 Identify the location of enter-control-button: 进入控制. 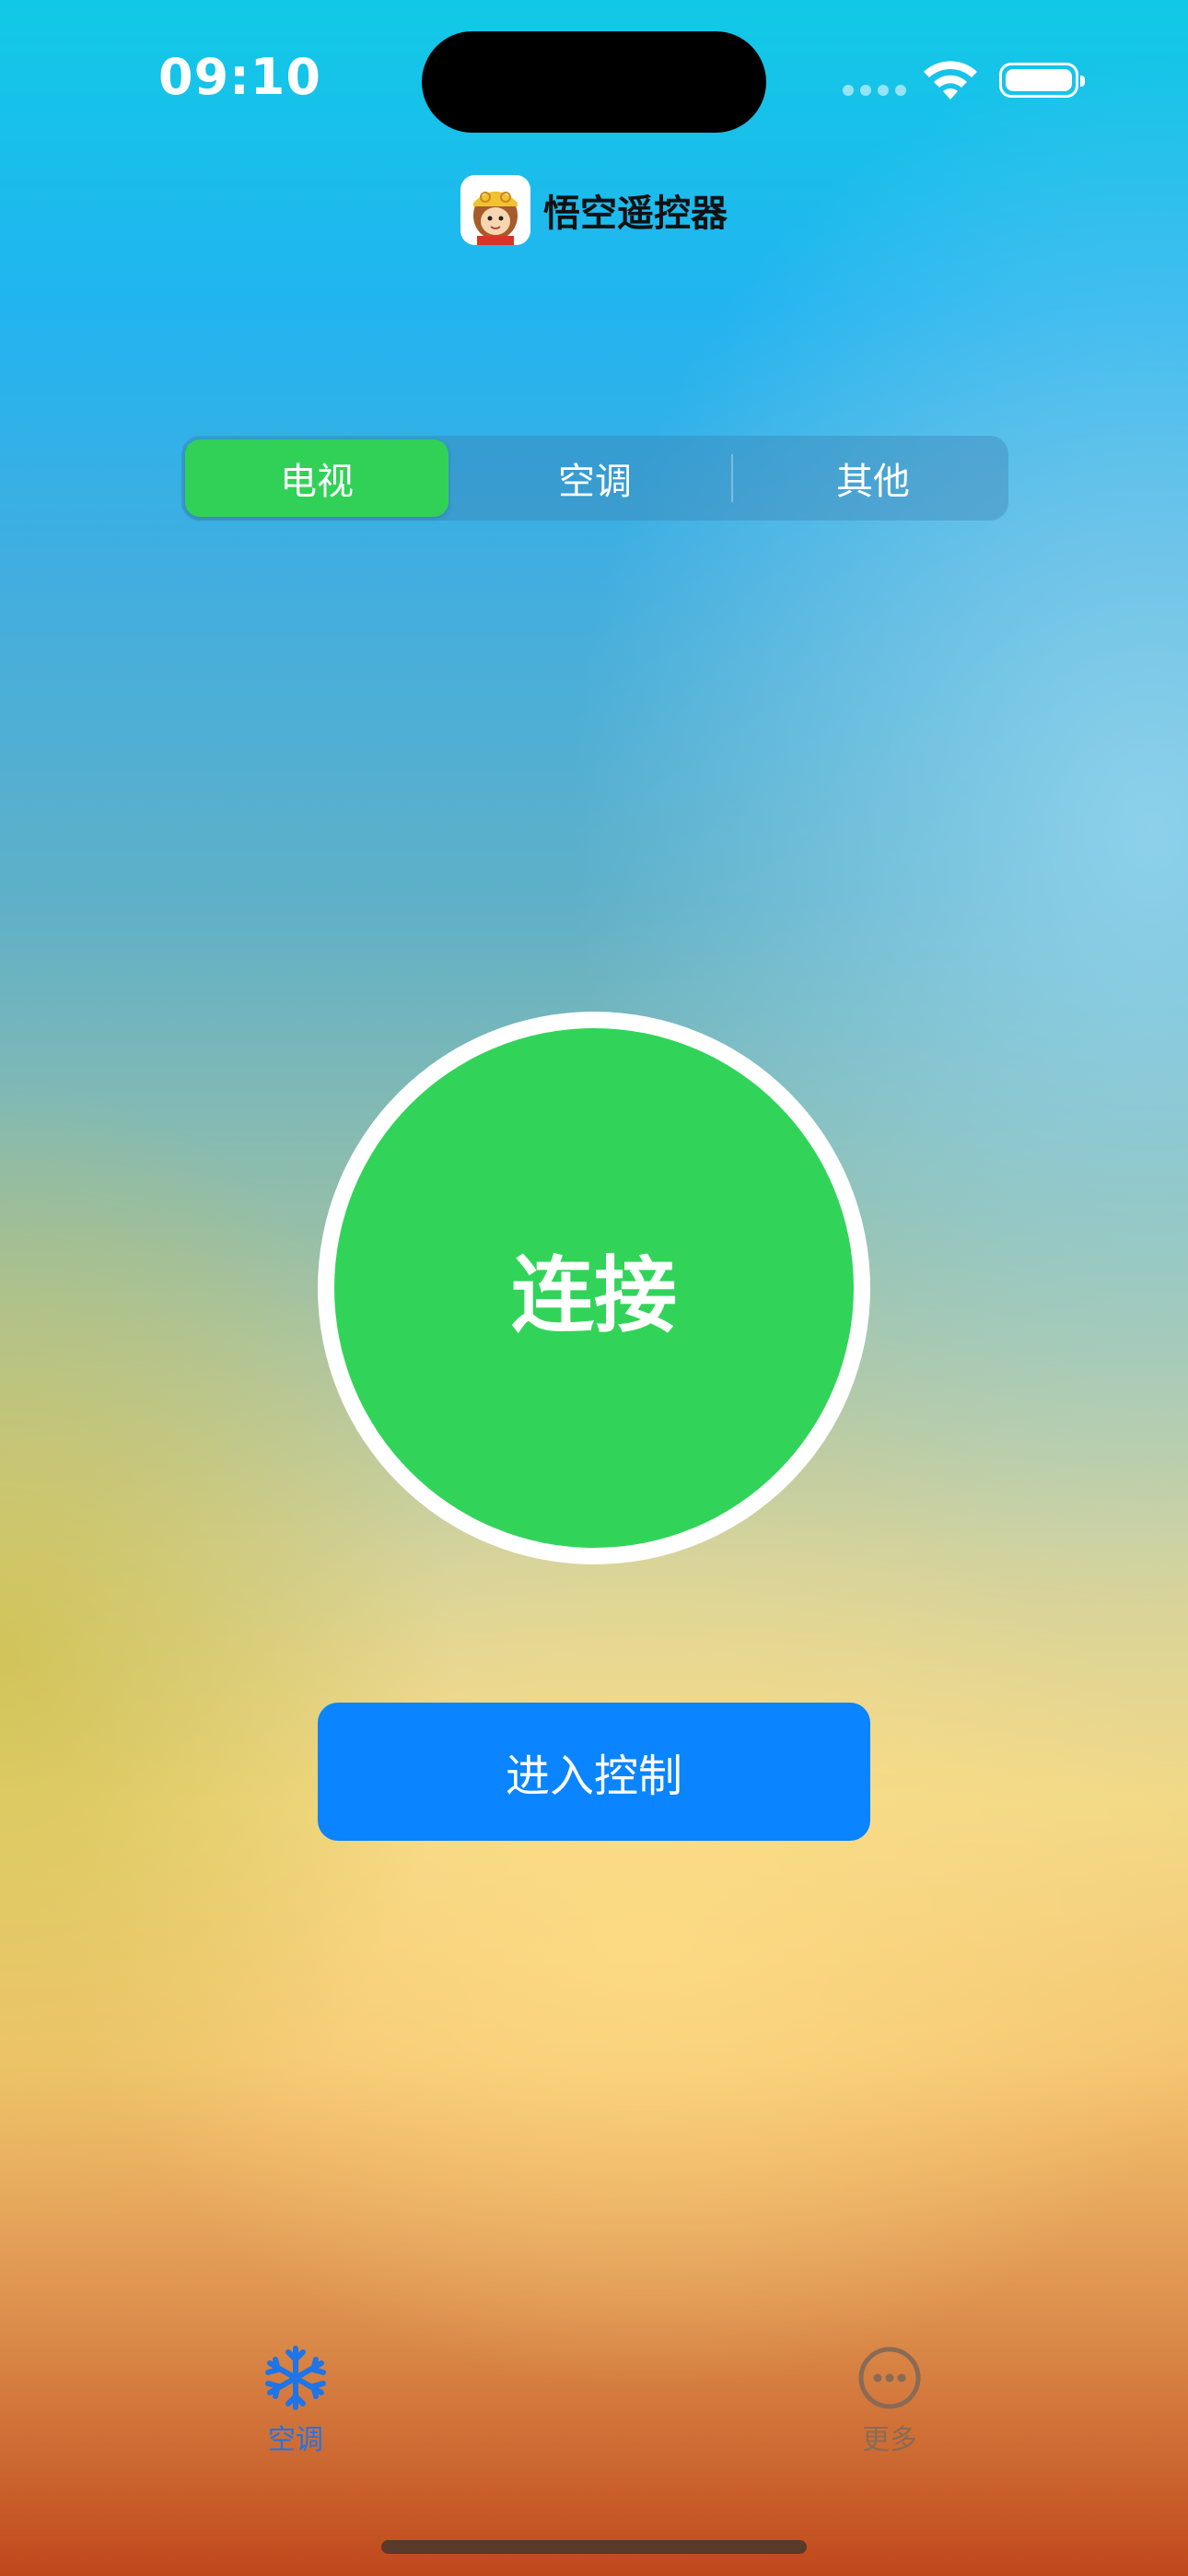
(594, 1772).